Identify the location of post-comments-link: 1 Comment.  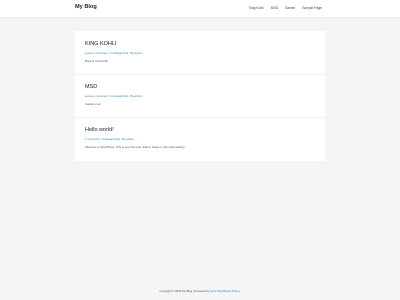
(92, 139).